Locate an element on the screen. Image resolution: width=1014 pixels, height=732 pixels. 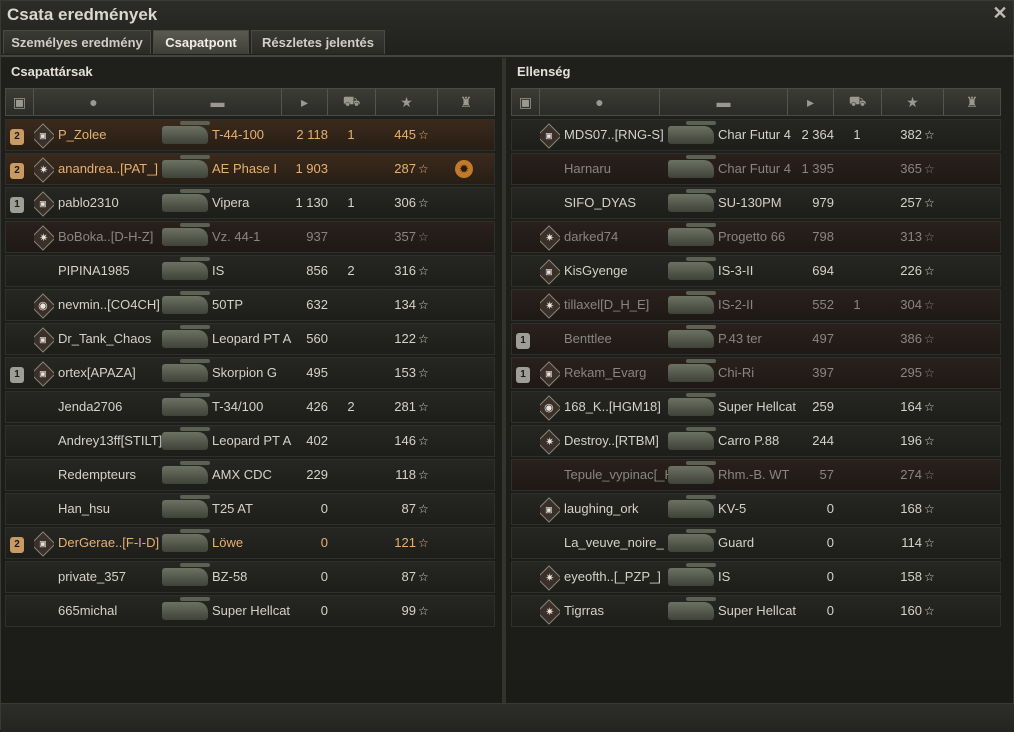
player-row: Jenda2706 T-34/100 426 2 281 ☆ is located at coordinates (250, 407).